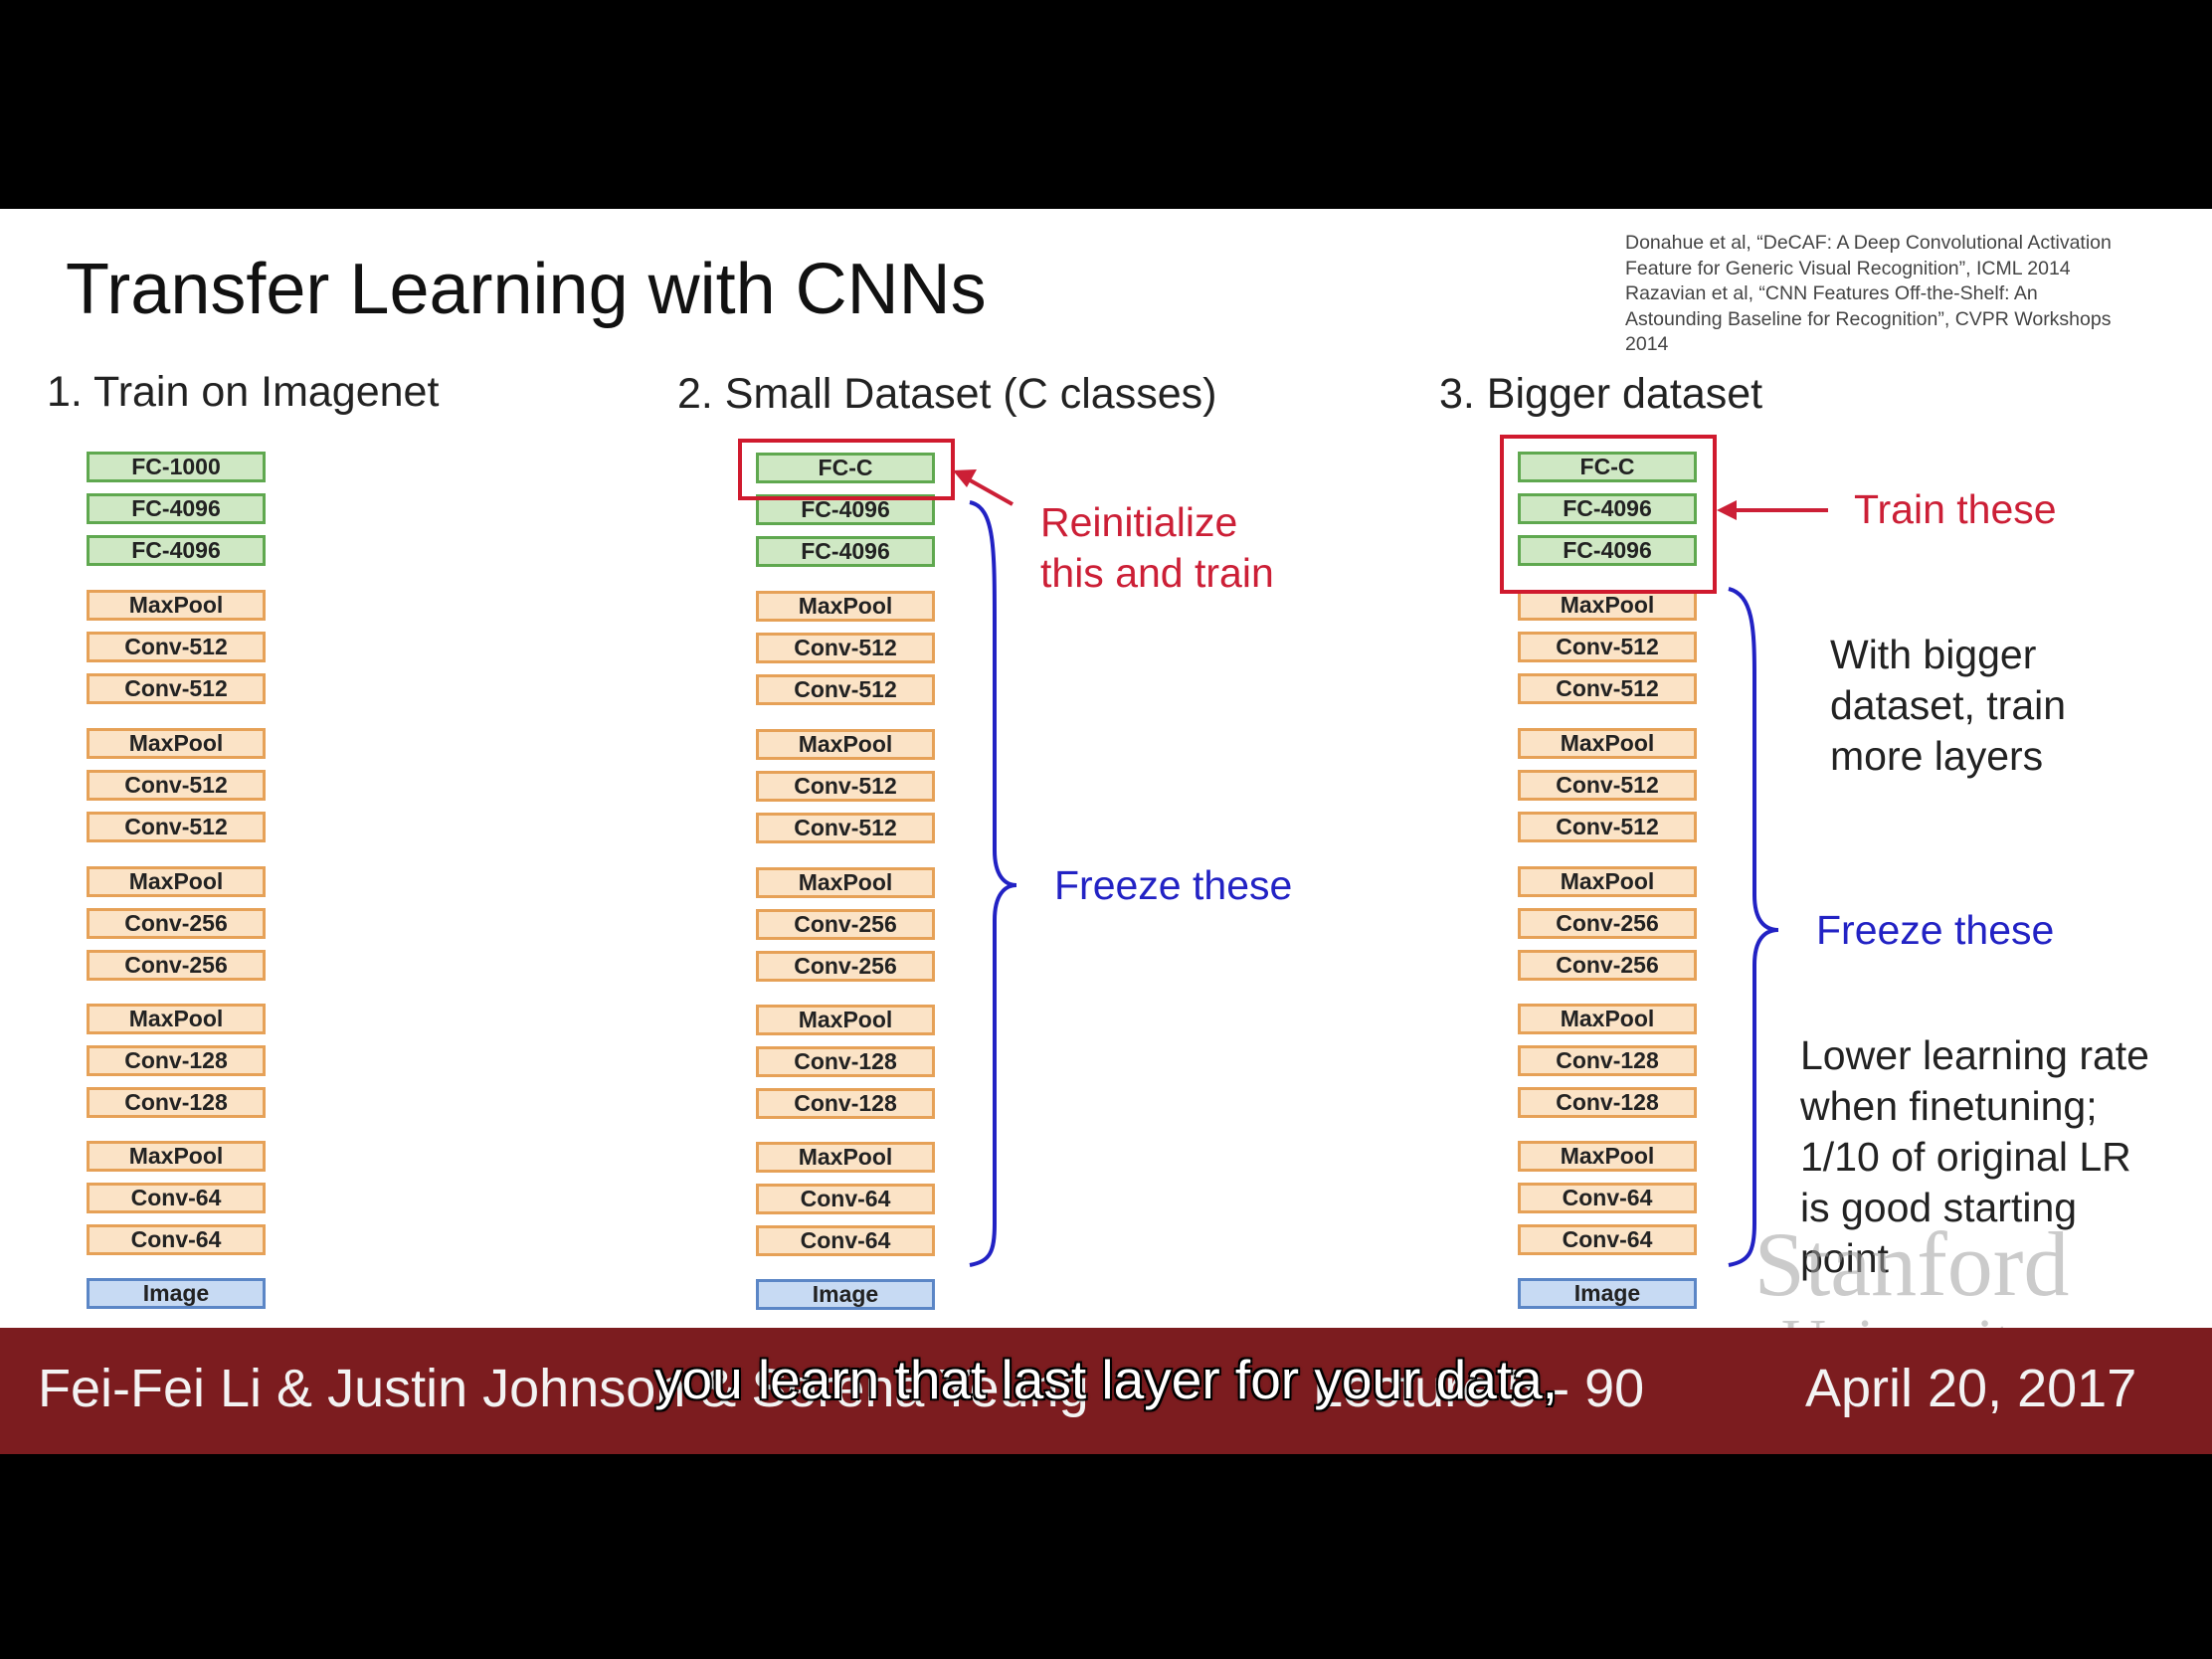 The height and width of the screenshot is (1659, 2212). What do you see at coordinates (1157, 573) in the screenshot?
I see `reinitialize-line-2: this and train` at bounding box center [1157, 573].